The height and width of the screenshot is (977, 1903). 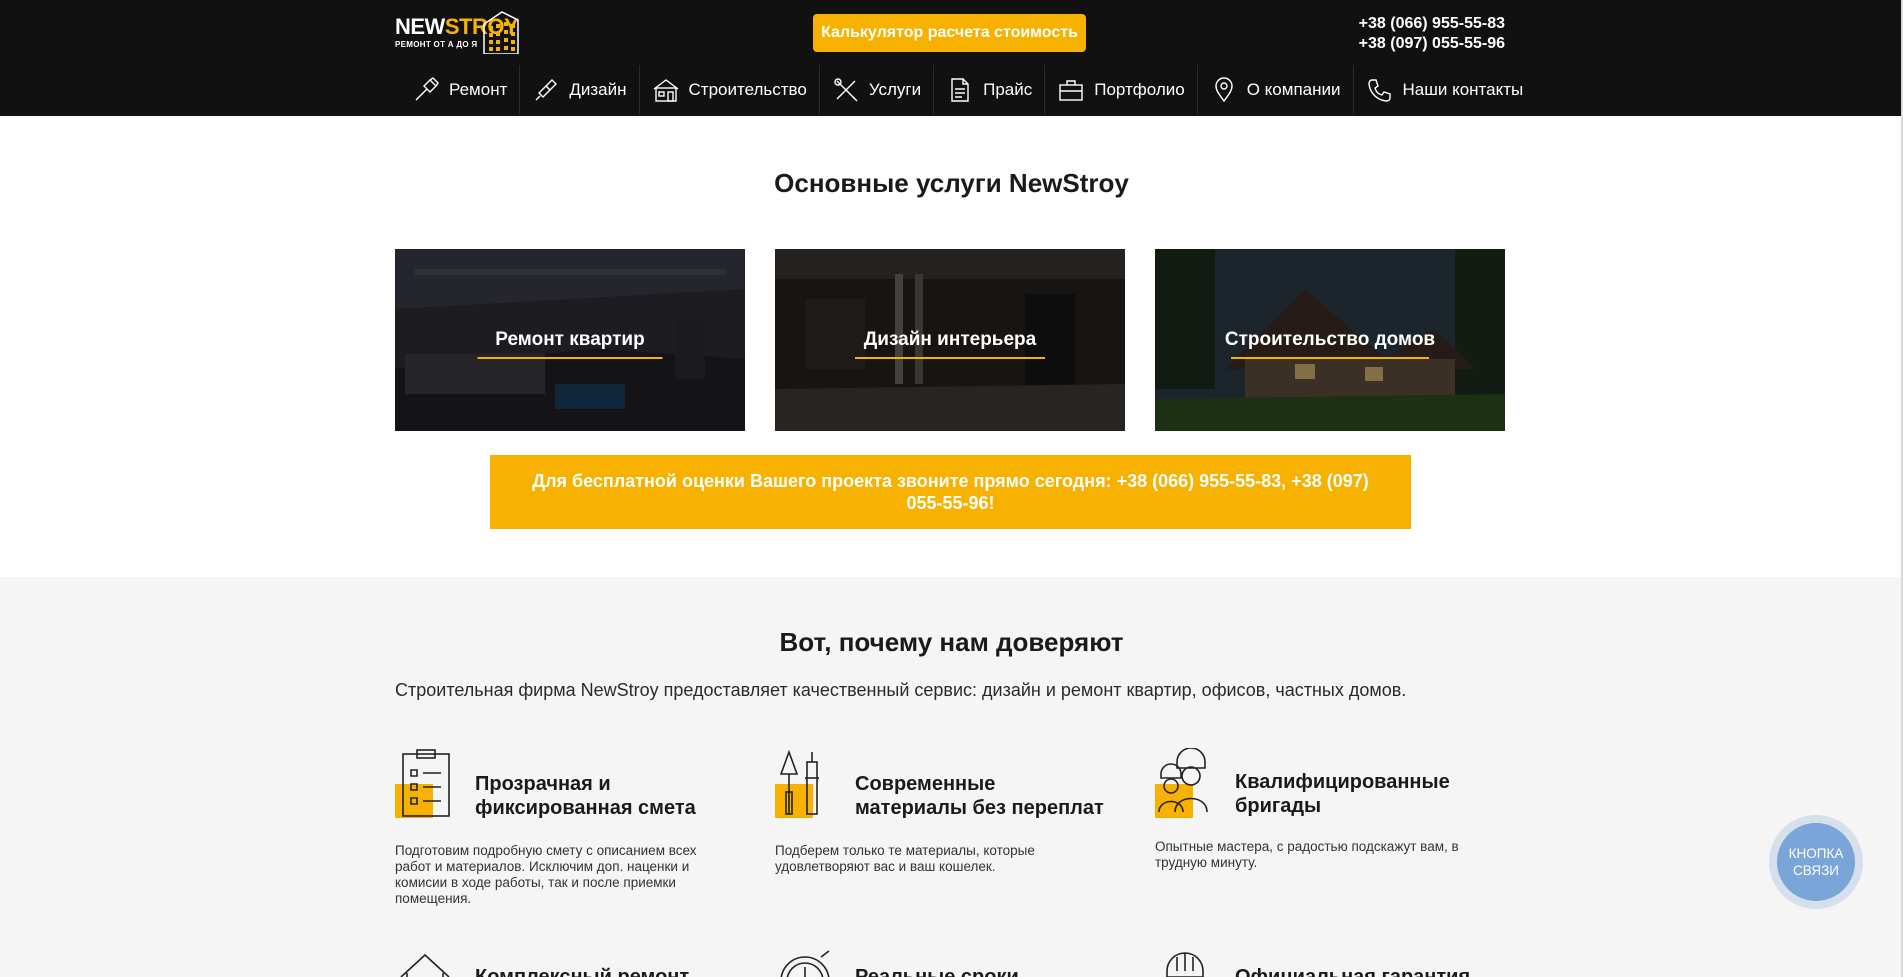 I want to click on nav-label-services: Услуги, so click(x=895, y=89).